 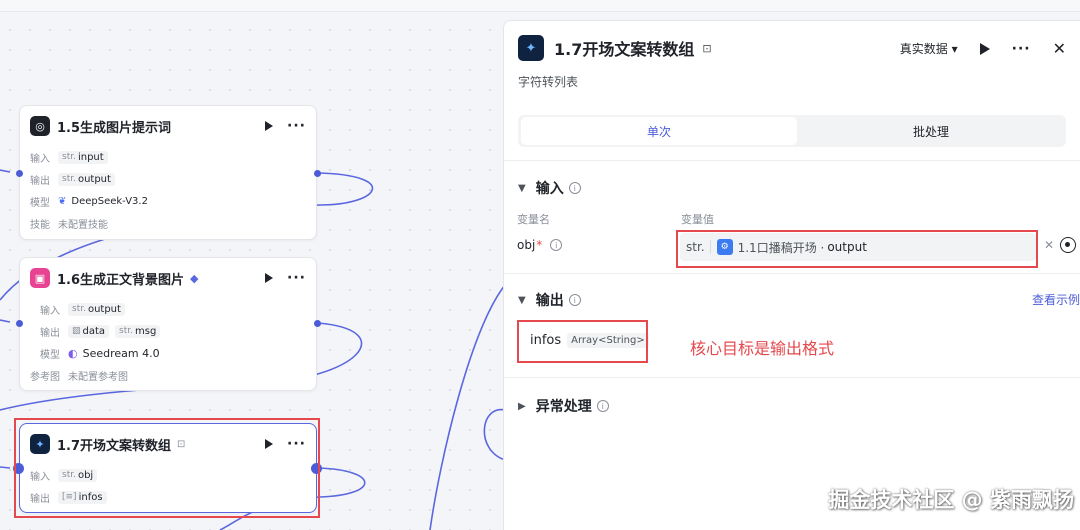 I want to click on input-section-header: ▼ 输入 i, so click(x=549, y=188).